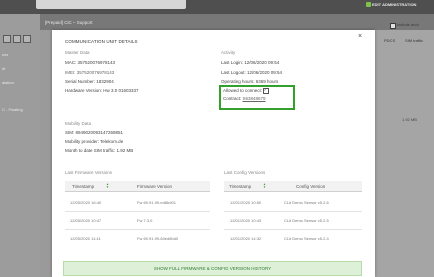 This screenshot has height=277, width=434. What do you see at coordinates (86, 202) in the screenshot?
I see `table-cell: 12/05/2020 16:40` at bounding box center [86, 202].